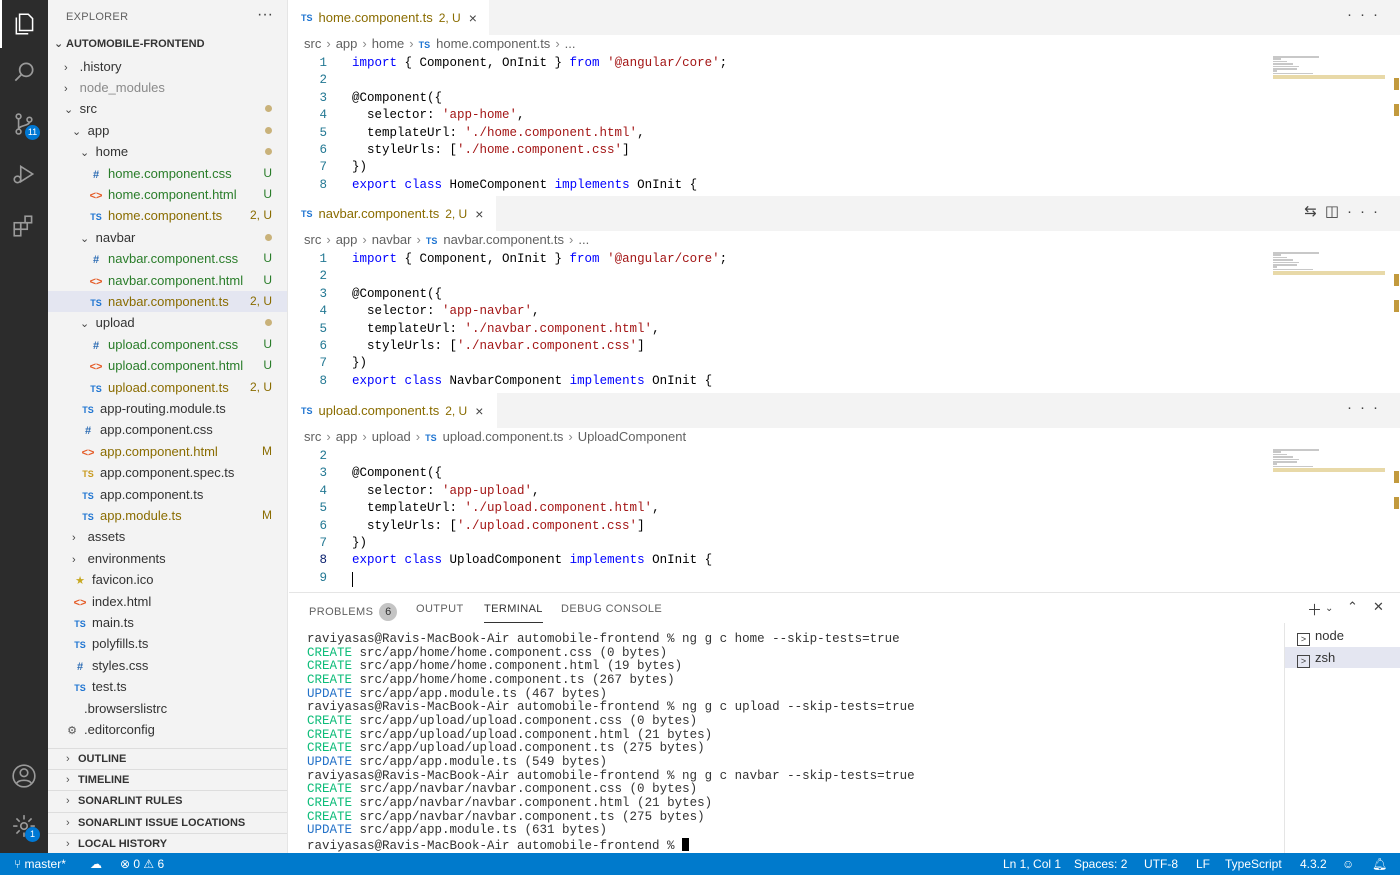 The width and height of the screenshot is (1400, 875). What do you see at coordinates (167, 643) in the screenshot?
I see `tree-item: TS polyfills.ts` at bounding box center [167, 643].